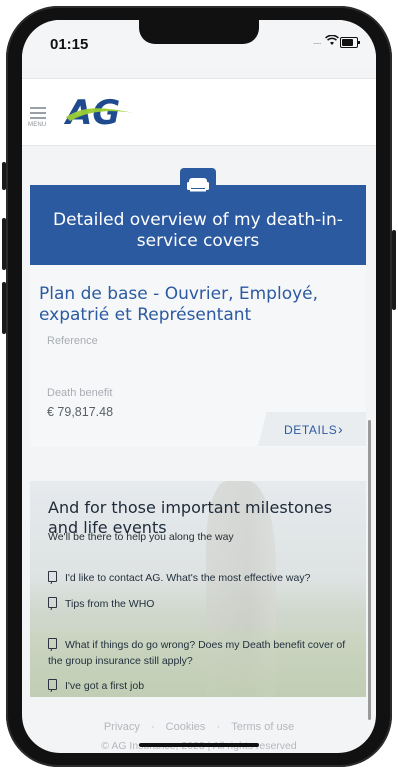 Image resolution: width=398 pixels, height=773 pixels. What do you see at coordinates (186, 727) in the screenshot?
I see `cookies-link: Cookies` at bounding box center [186, 727].